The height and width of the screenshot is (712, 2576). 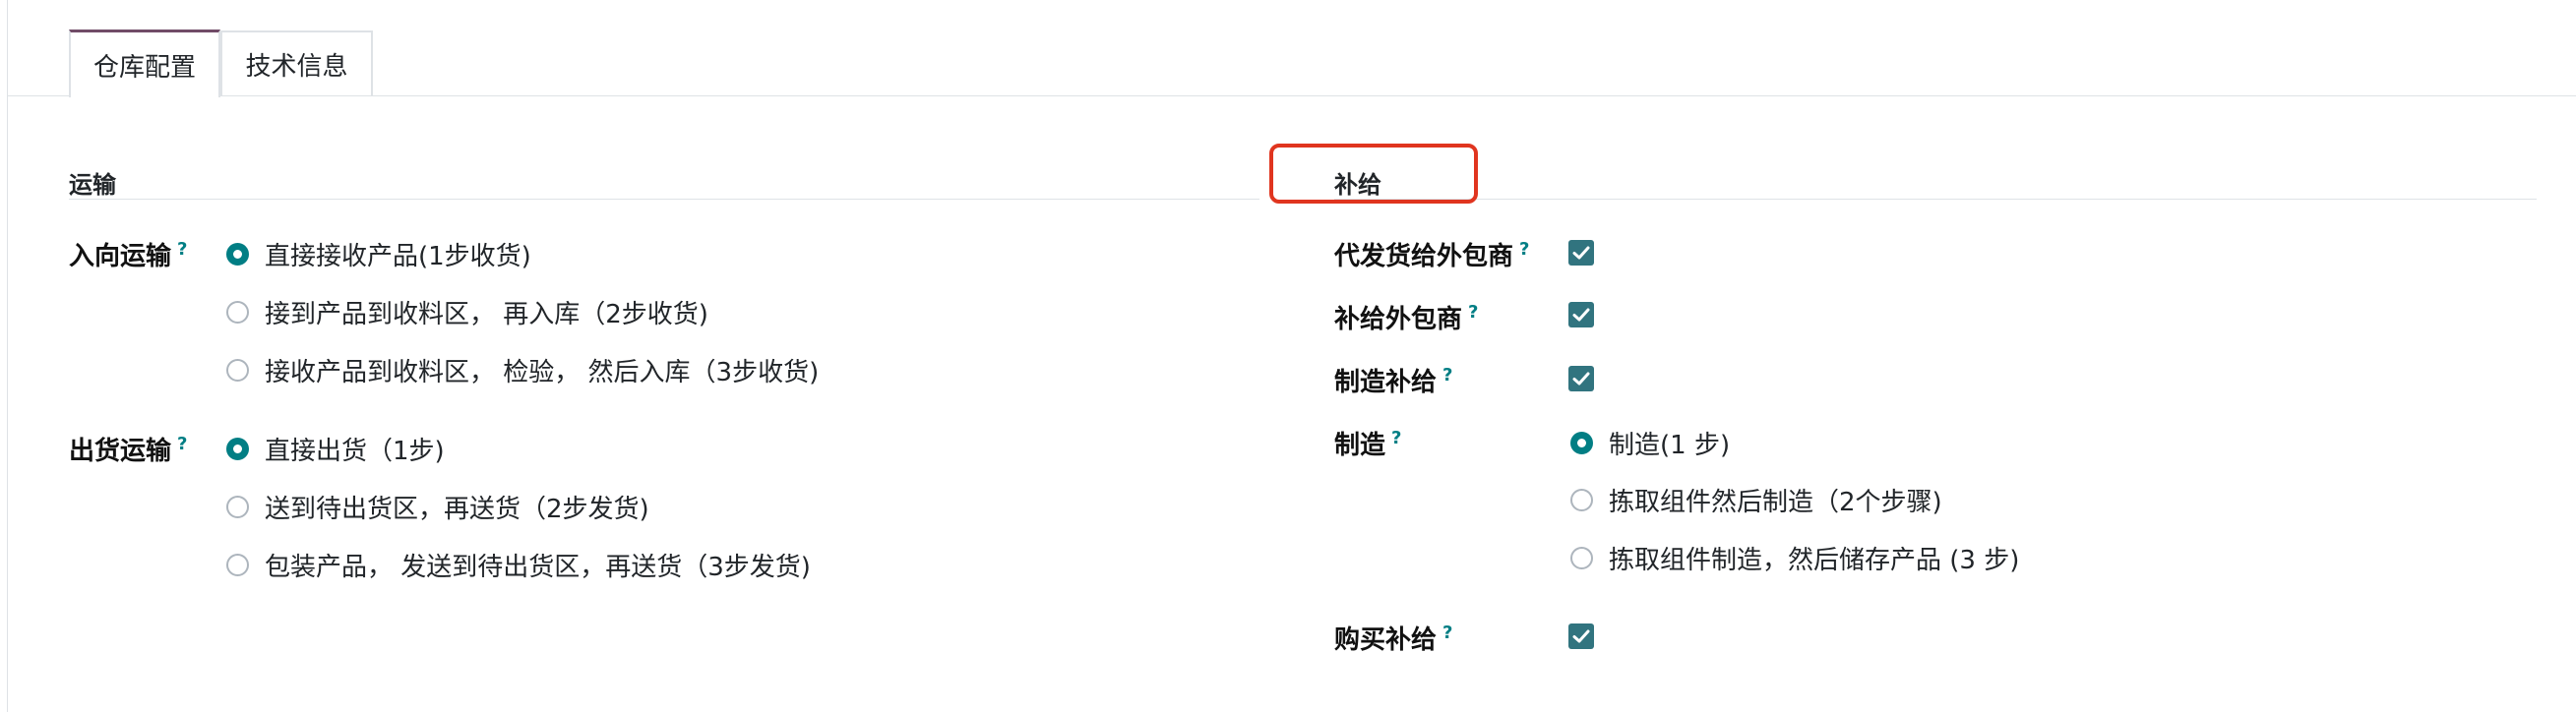 I want to click on radio-label: 送到待出货区，再送货（2步发货), so click(x=457, y=509).